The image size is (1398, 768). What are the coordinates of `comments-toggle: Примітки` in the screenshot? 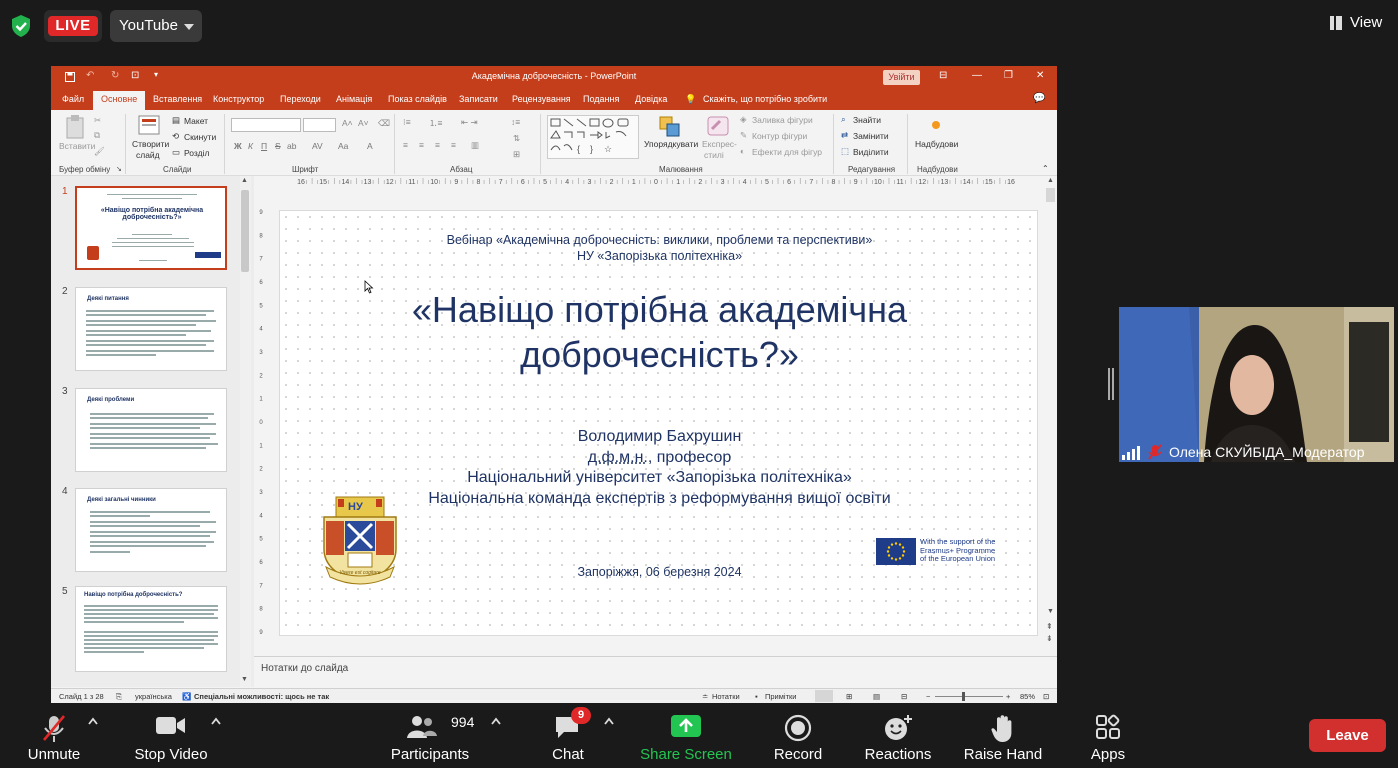 It's located at (780, 696).